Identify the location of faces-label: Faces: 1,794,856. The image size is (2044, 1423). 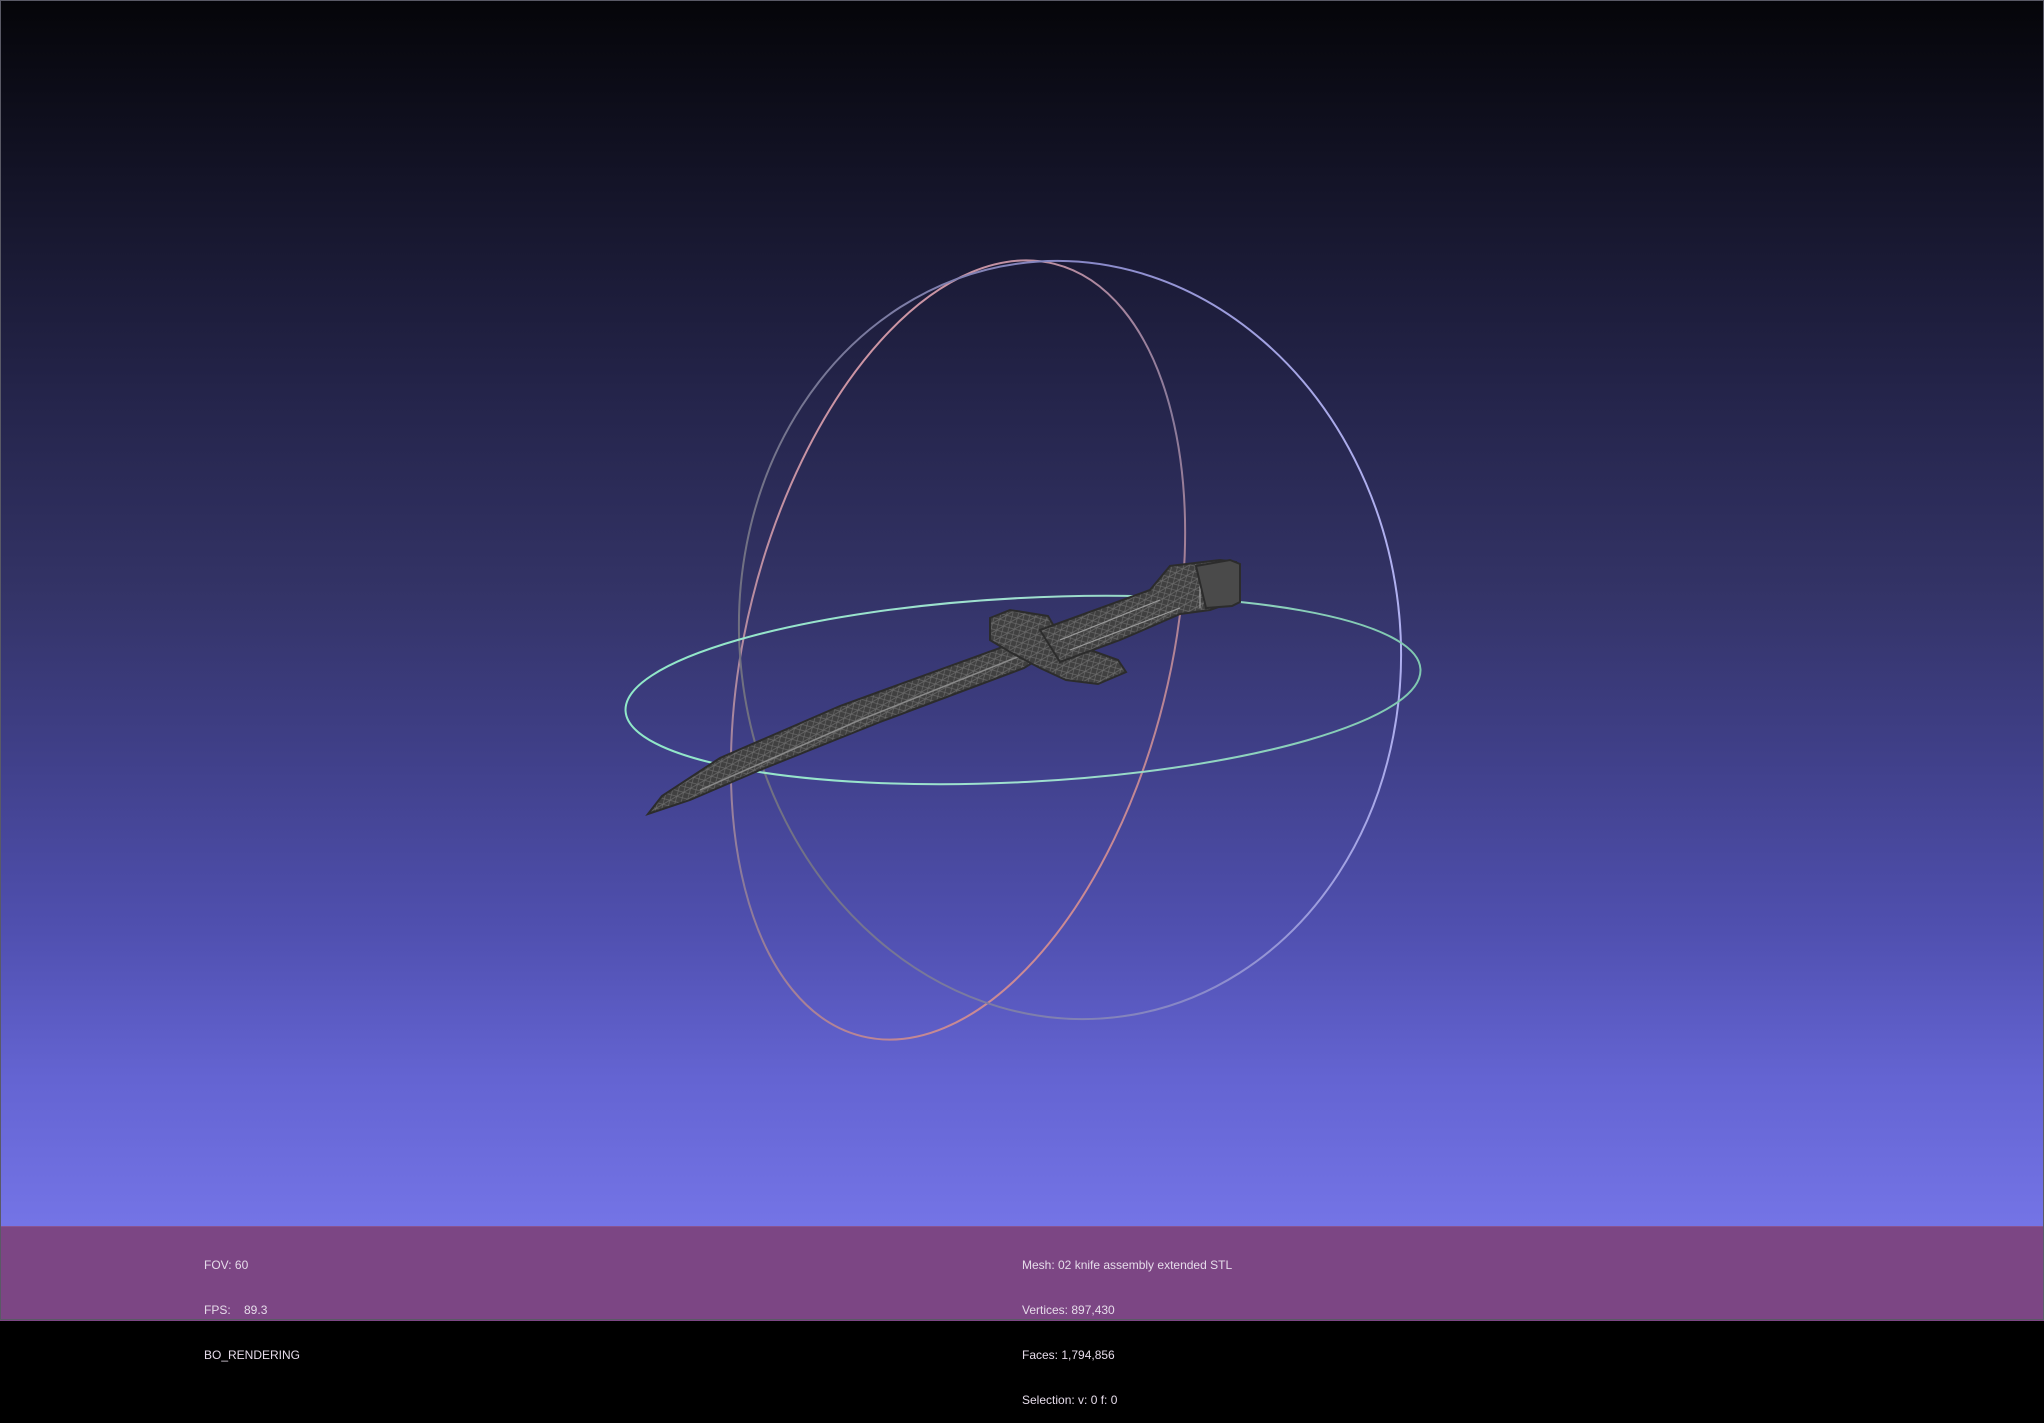
(1068, 1355).